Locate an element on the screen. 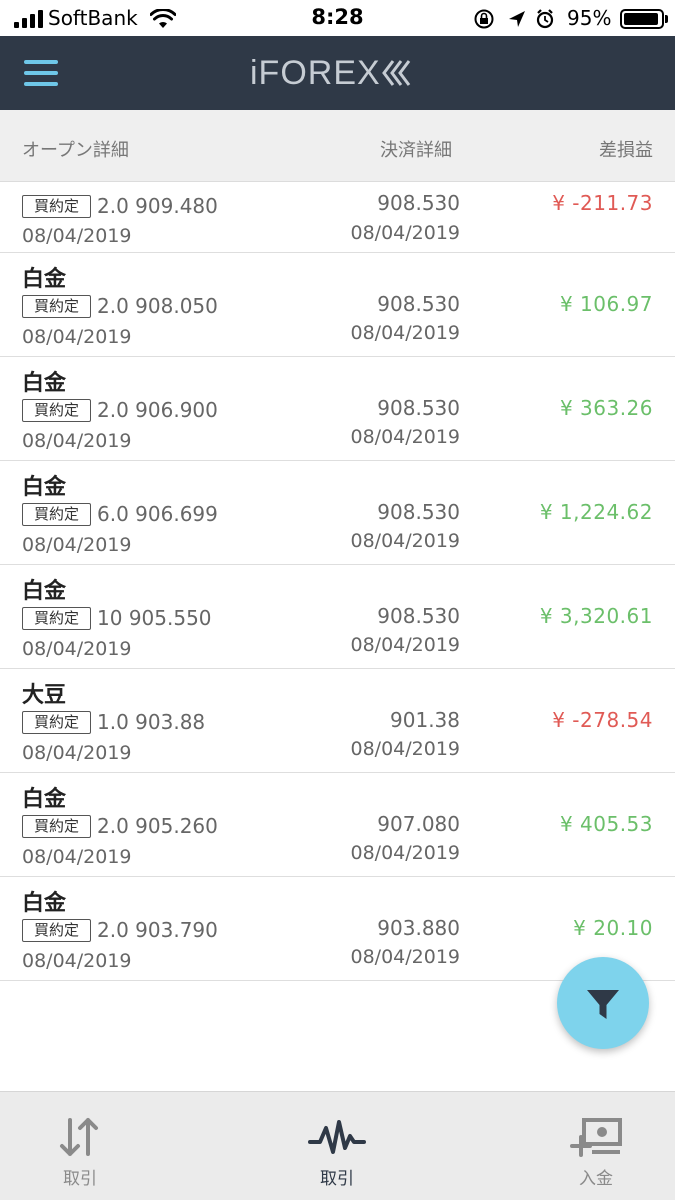 Image resolution: width=675 pixels, height=1200 pixels. open-details: 買約定 6.0 906.699 is located at coordinates (120, 514).